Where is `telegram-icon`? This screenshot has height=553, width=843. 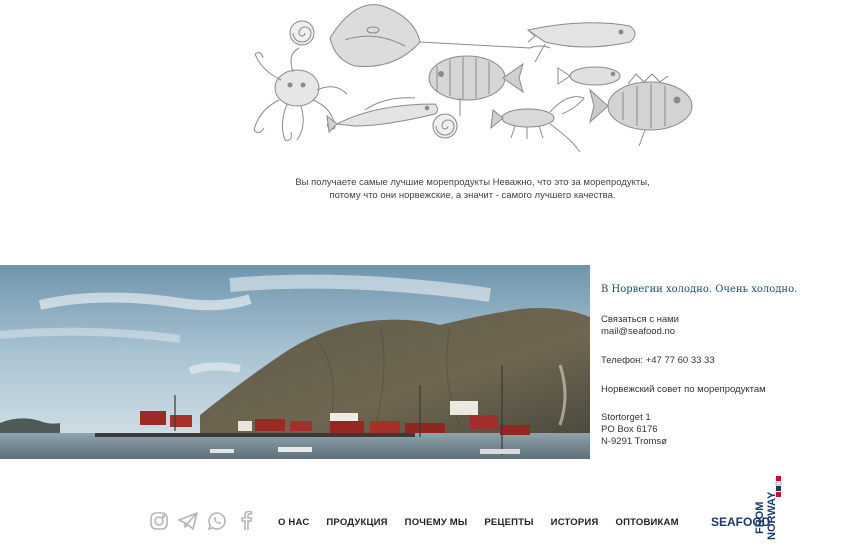 telegram-icon is located at coordinates (188, 521).